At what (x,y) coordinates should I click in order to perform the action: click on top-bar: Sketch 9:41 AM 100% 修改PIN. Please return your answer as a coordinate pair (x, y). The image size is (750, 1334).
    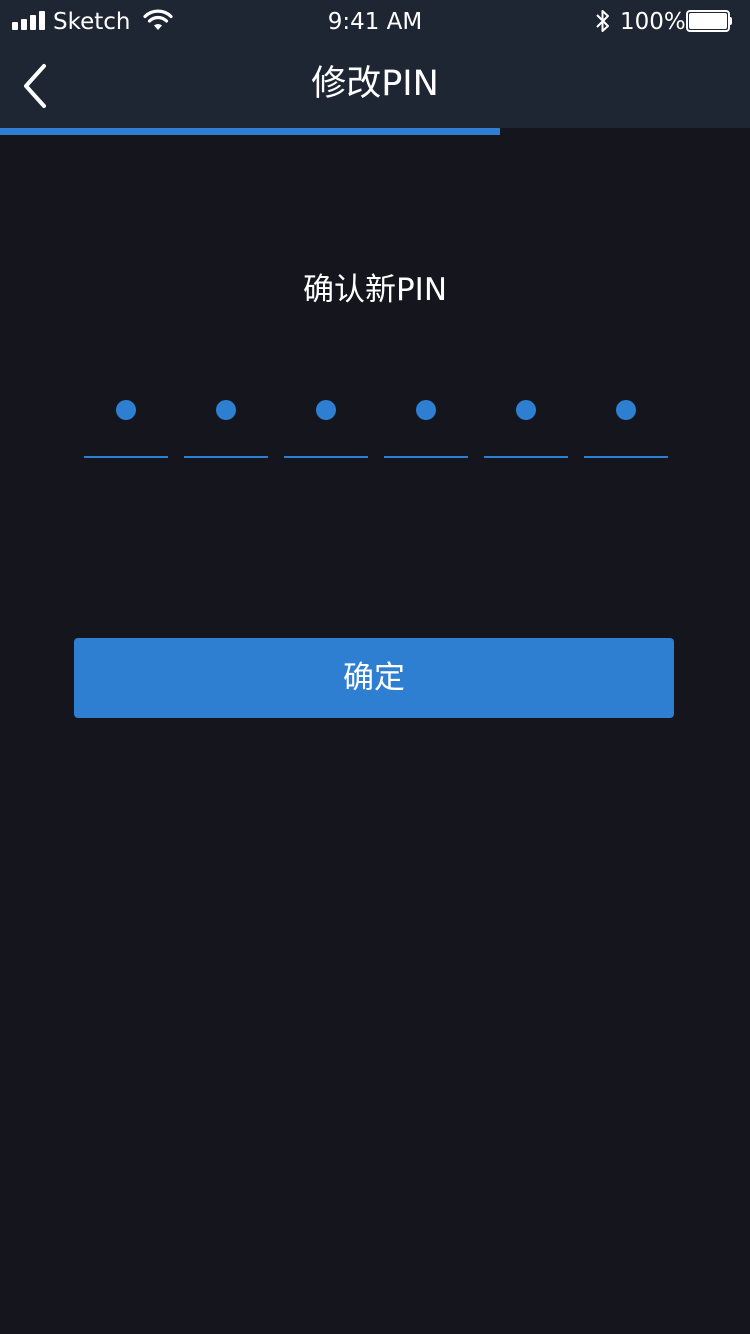
    Looking at the image, I should click on (375, 64).